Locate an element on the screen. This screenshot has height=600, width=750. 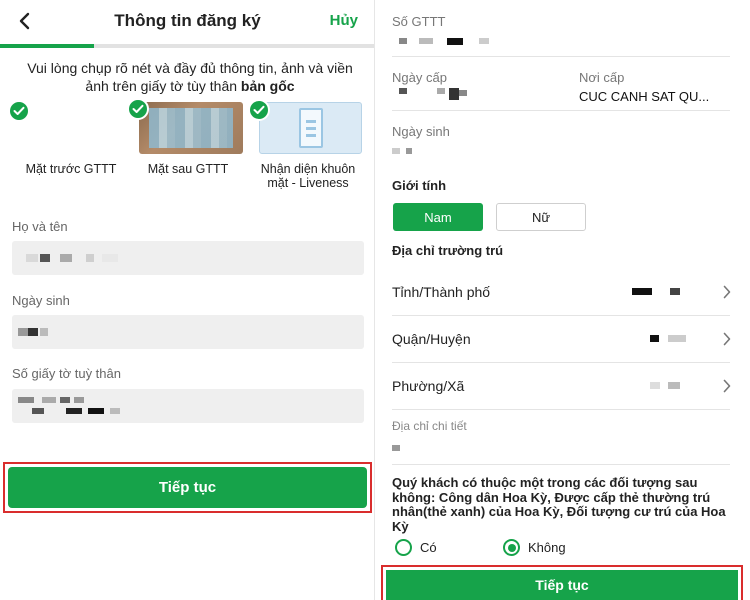
progress-bar is located at coordinates (187, 46).